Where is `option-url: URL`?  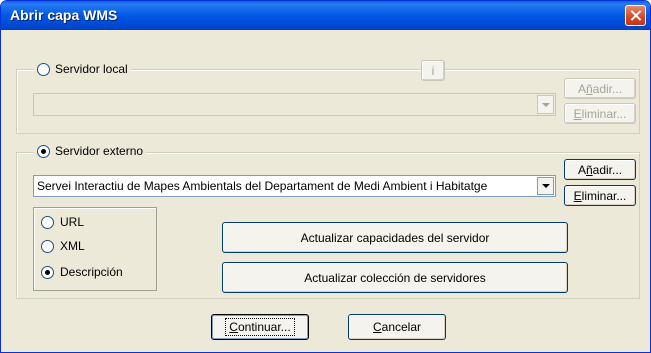 option-url: URL is located at coordinates (62, 222).